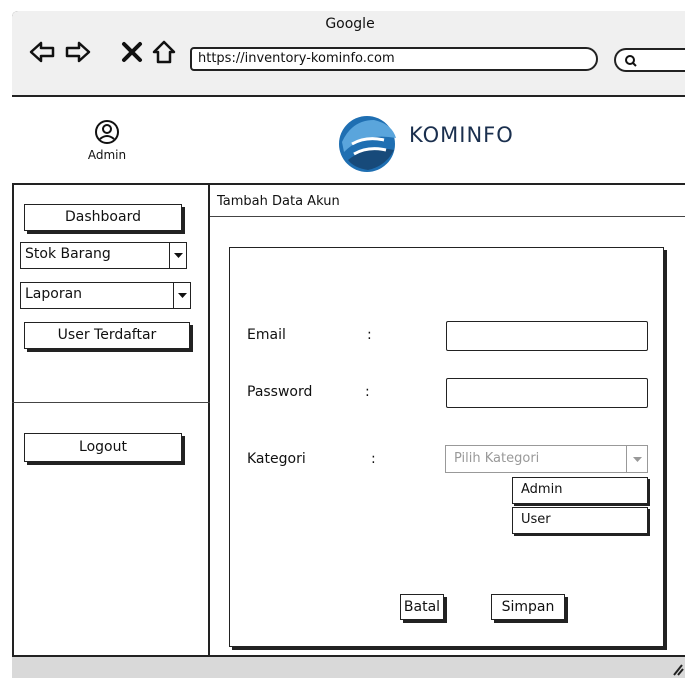 The image size is (685, 678). What do you see at coordinates (373, 459) in the screenshot?
I see `kategori-colon: :` at bounding box center [373, 459].